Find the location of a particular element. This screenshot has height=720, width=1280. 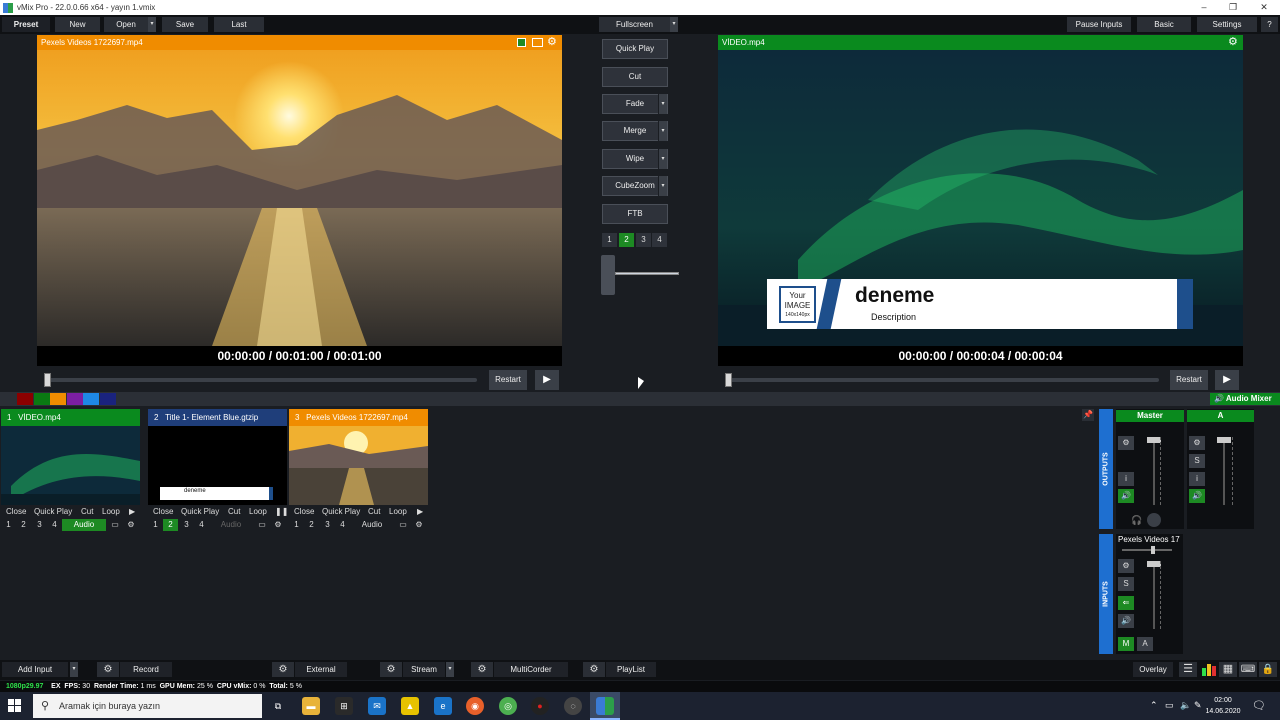

firefox-icon: ◉ is located at coordinates (475, 706).